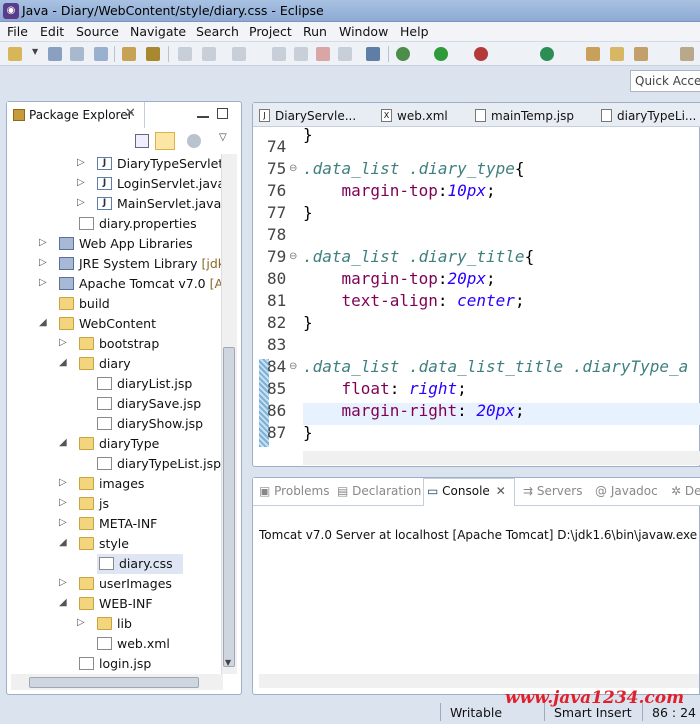 The width and height of the screenshot is (700, 724). Describe the element at coordinates (118, 524) in the screenshot. I see `tree-item: ▷ META-INF` at that location.